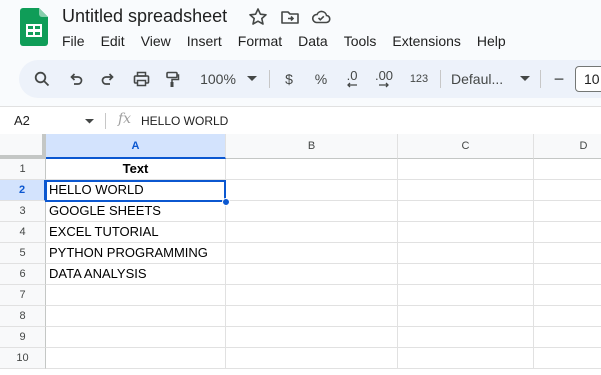  What do you see at coordinates (567, 316) in the screenshot?
I see `cell-d8` at bounding box center [567, 316].